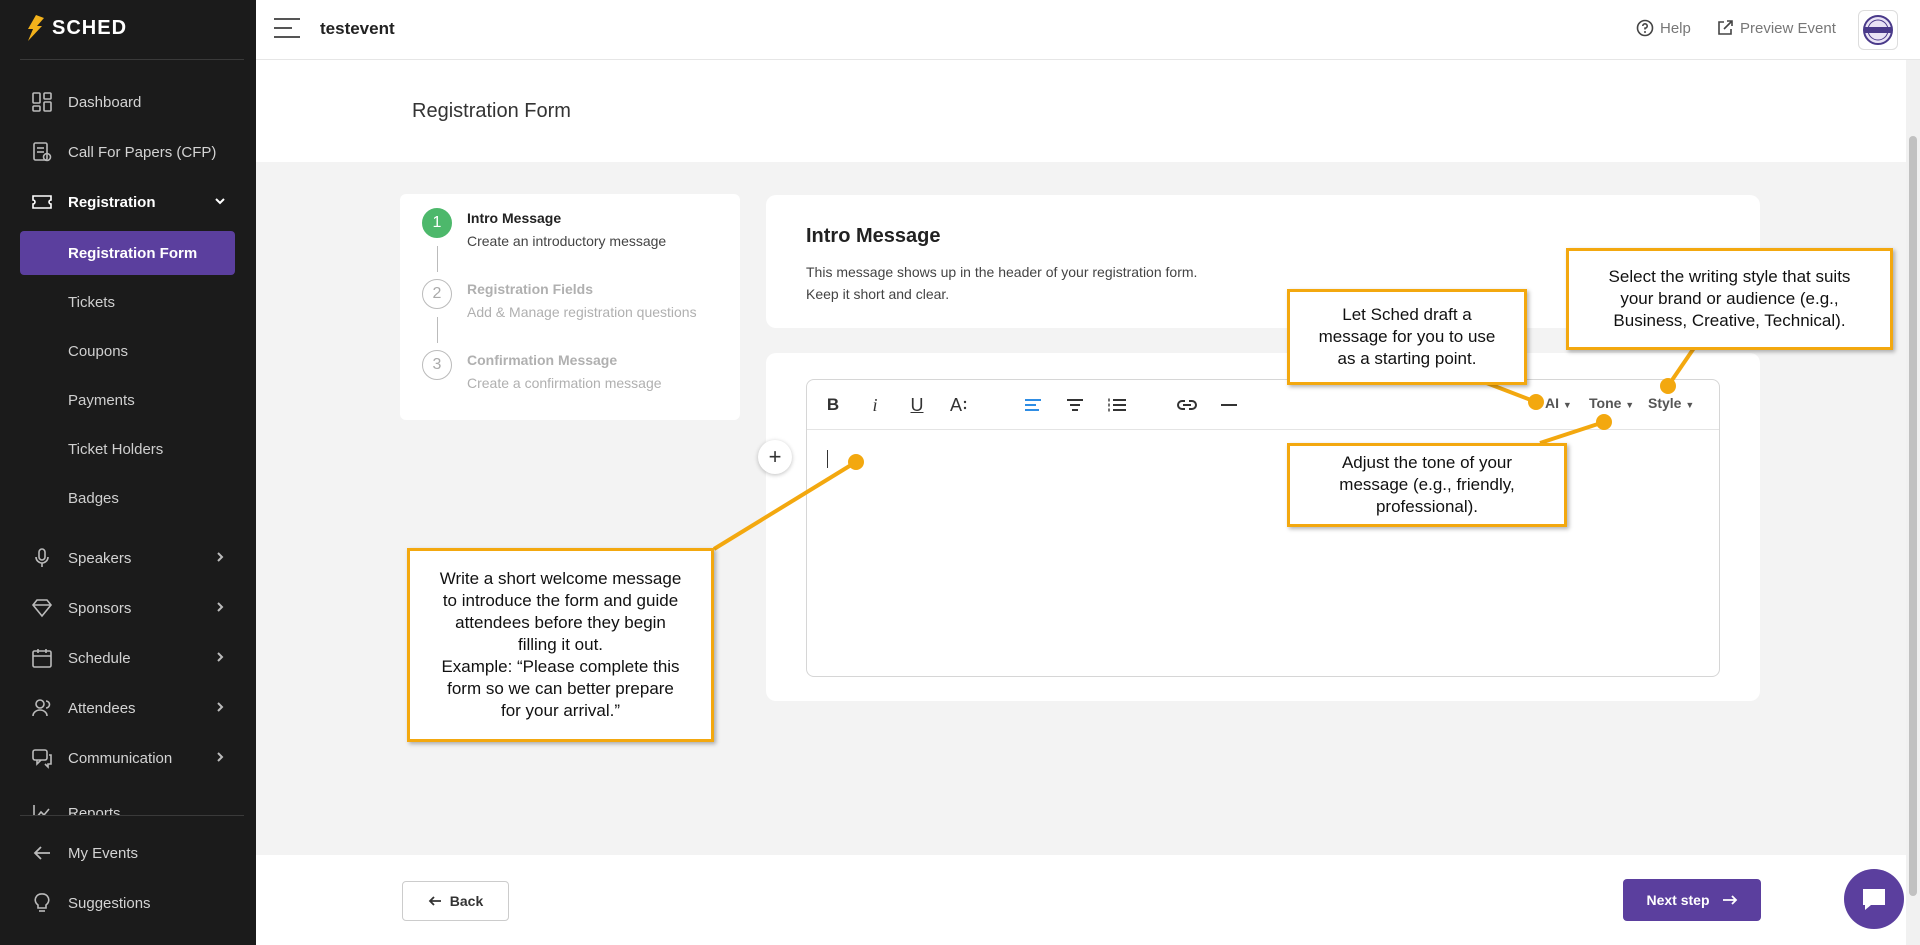 Image resolution: width=1920 pixels, height=945 pixels. What do you see at coordinates (775, 457) in the screenshot?
I see `add-block-button: +` at bounding box center [775, 457].